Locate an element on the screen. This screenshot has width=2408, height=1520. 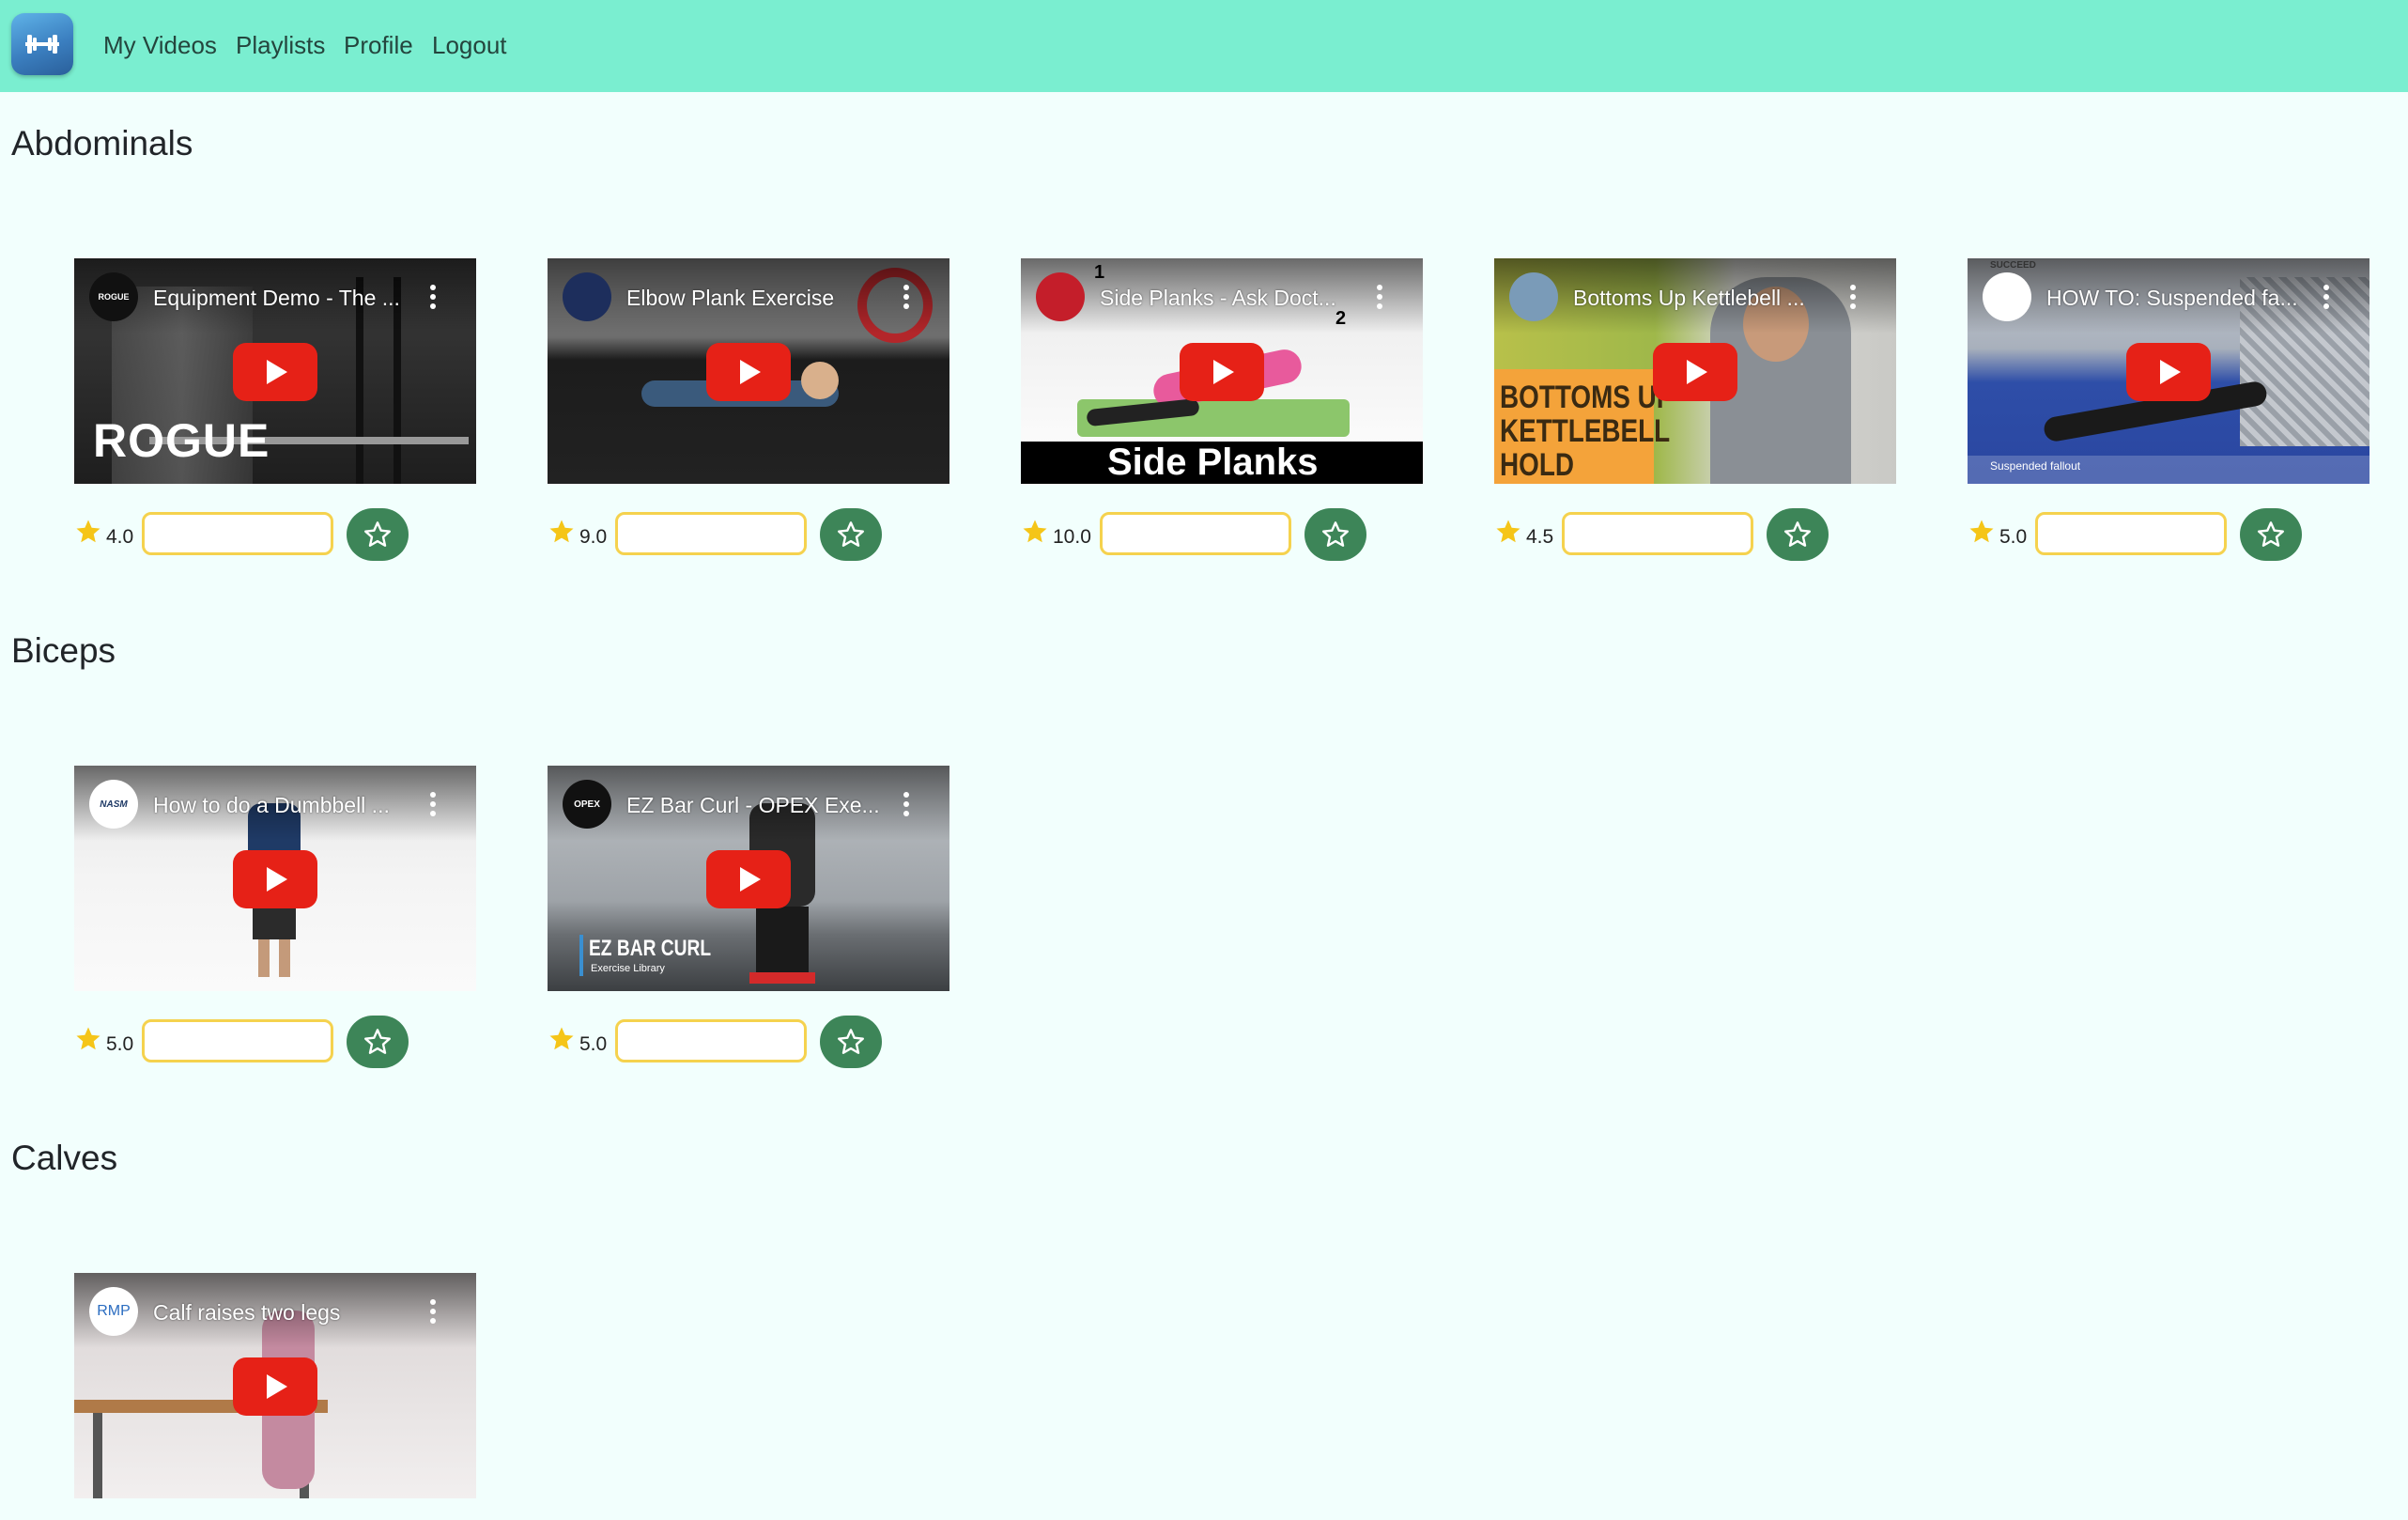
rating-row: 10.0 is located at coordinates (1222, 534).